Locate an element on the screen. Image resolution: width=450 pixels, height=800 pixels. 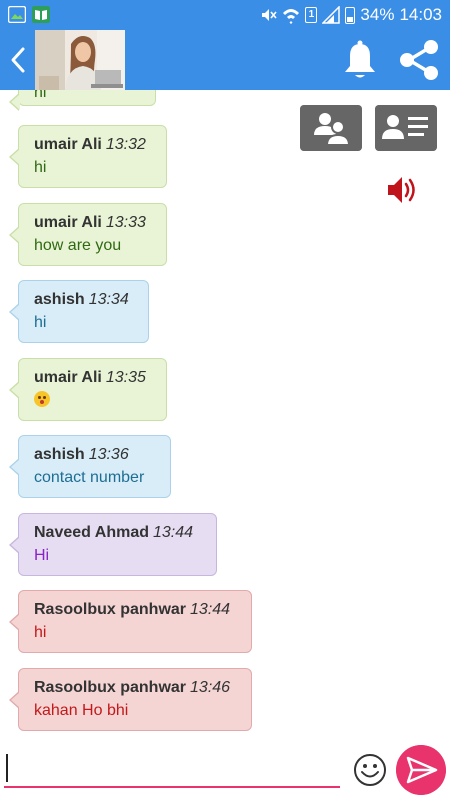
message-composer is located at coordinates (225, 771).